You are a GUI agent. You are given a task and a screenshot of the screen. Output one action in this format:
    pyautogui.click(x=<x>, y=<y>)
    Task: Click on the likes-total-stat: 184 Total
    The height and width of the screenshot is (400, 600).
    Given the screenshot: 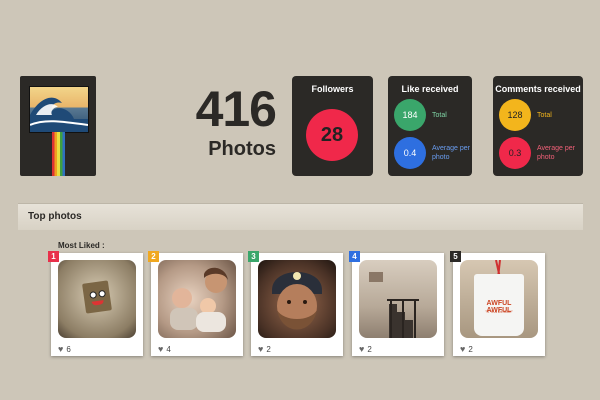 What is the action you would take?
    pyautogui.click(x=420, y=115)
    